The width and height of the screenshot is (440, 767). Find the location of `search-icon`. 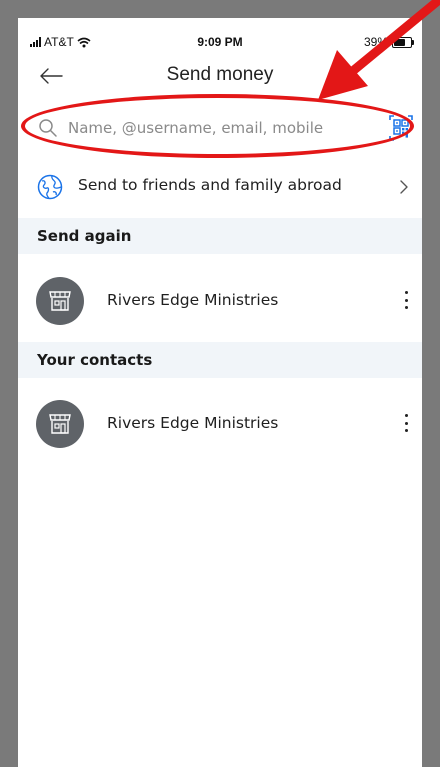

search-icon is located at coordinates (48, 128).